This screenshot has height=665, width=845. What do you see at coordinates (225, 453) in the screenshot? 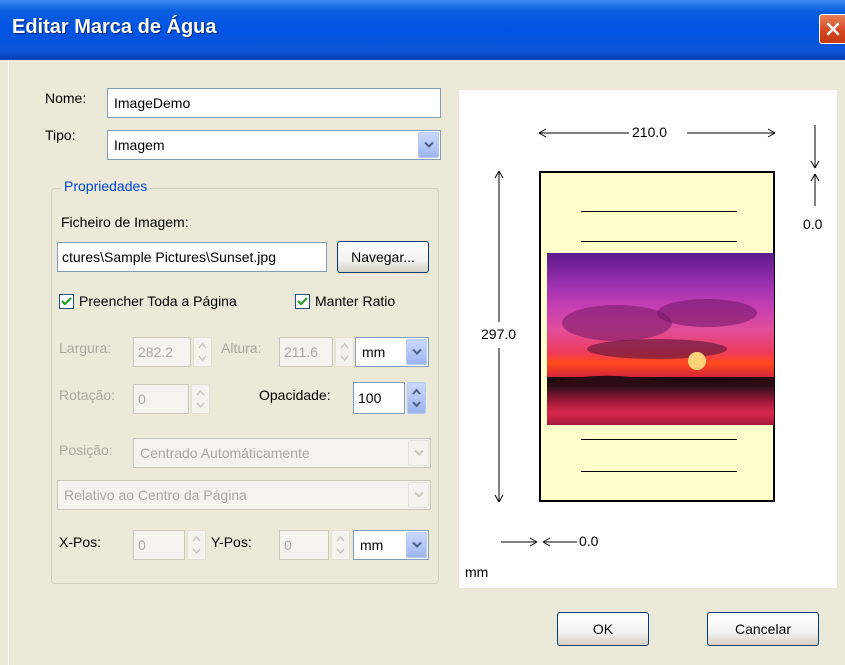
I see `position-select-value: Centrado Automáticamente` at bounding box center [225, 453].